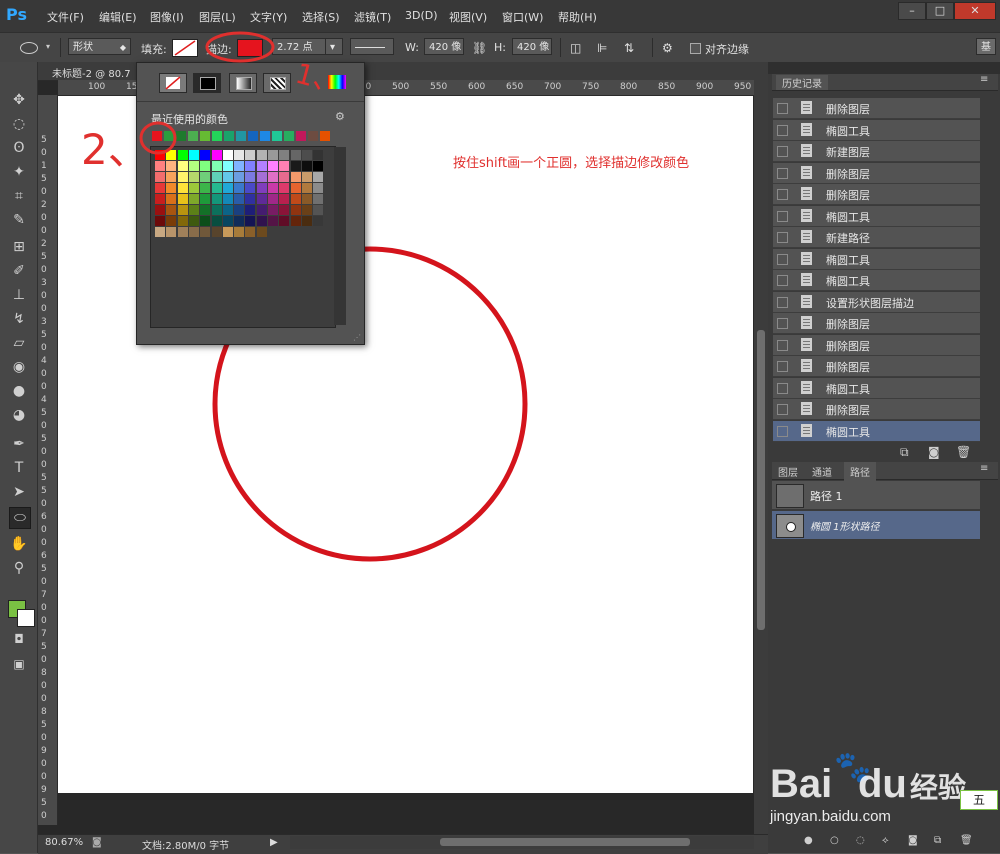 The width and height of the screenshot is (1000, 854). Describe the element at coordinates (173, 83) in the screenshot. I see `no-color-button` at that location.